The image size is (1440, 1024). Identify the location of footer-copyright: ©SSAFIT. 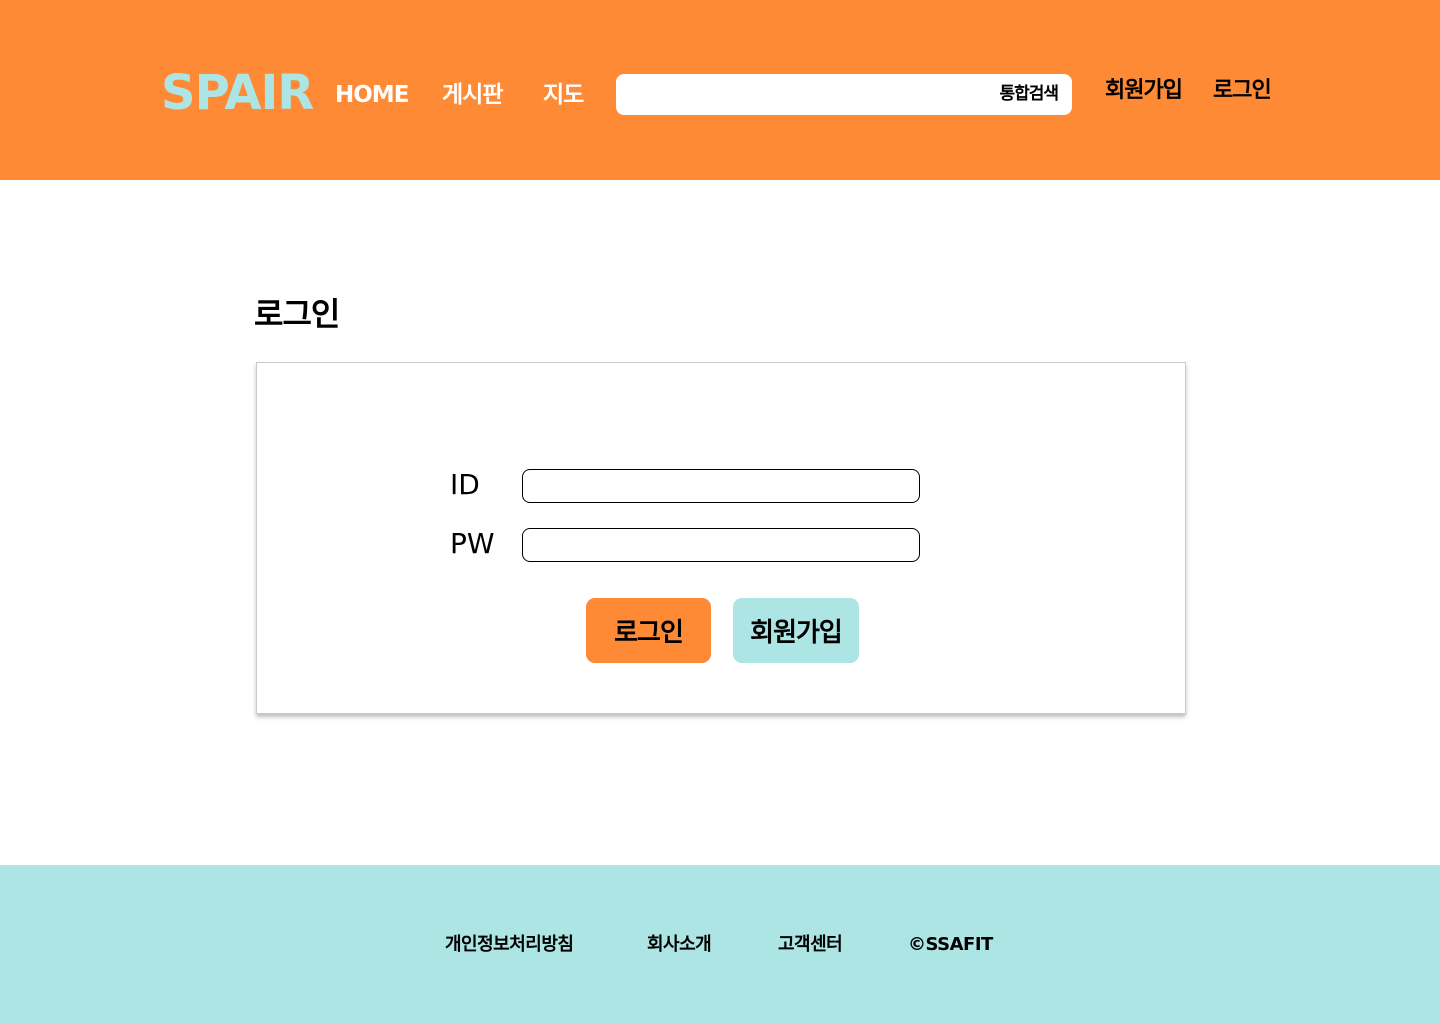
(950, 944).